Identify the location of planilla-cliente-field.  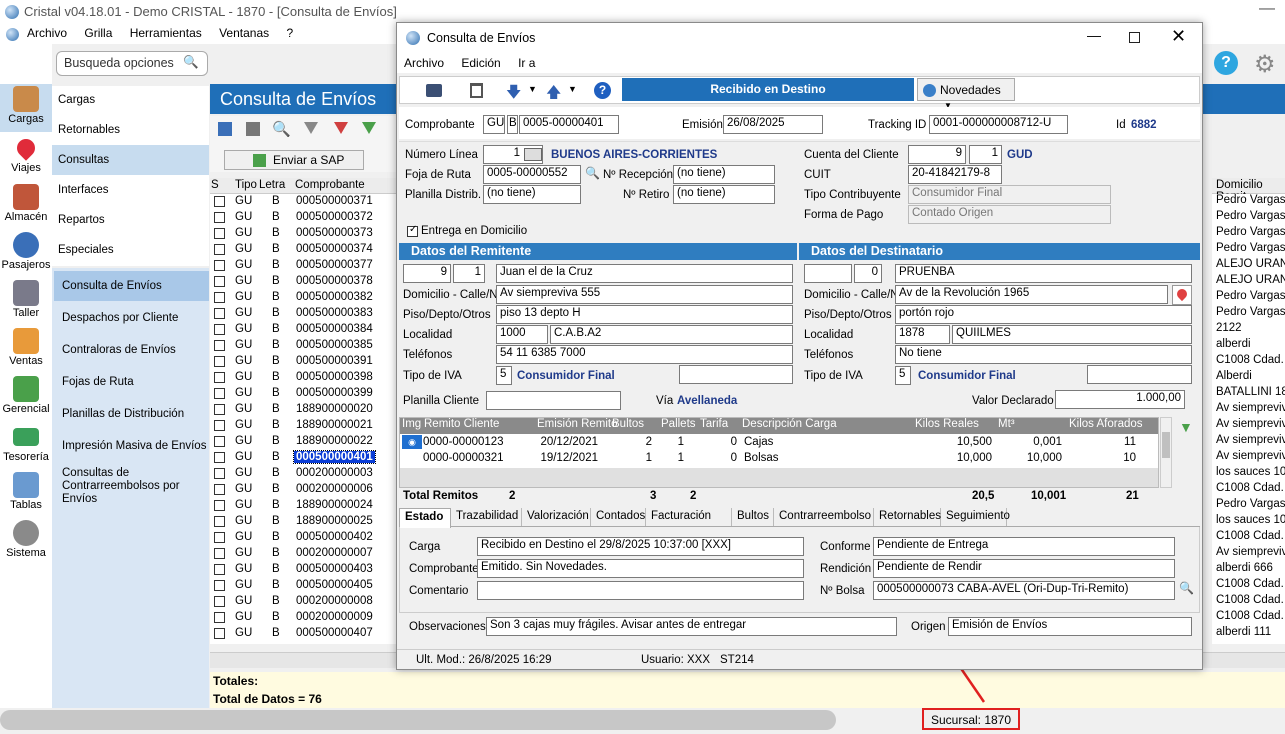
(553, 400).